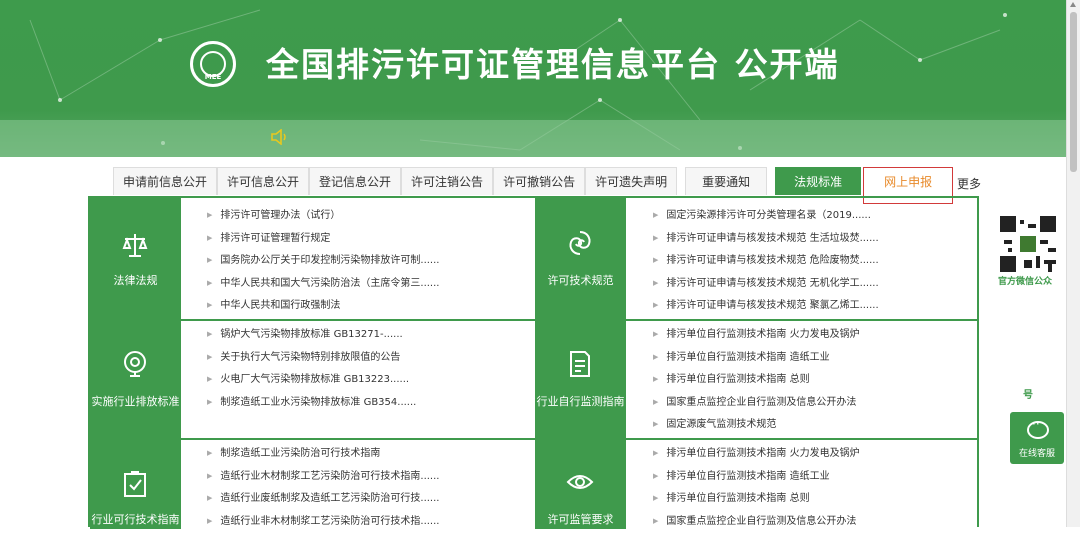 This screenshot has width=1080, height=533. I want to click on more-link: 更多, so click(969, 183).